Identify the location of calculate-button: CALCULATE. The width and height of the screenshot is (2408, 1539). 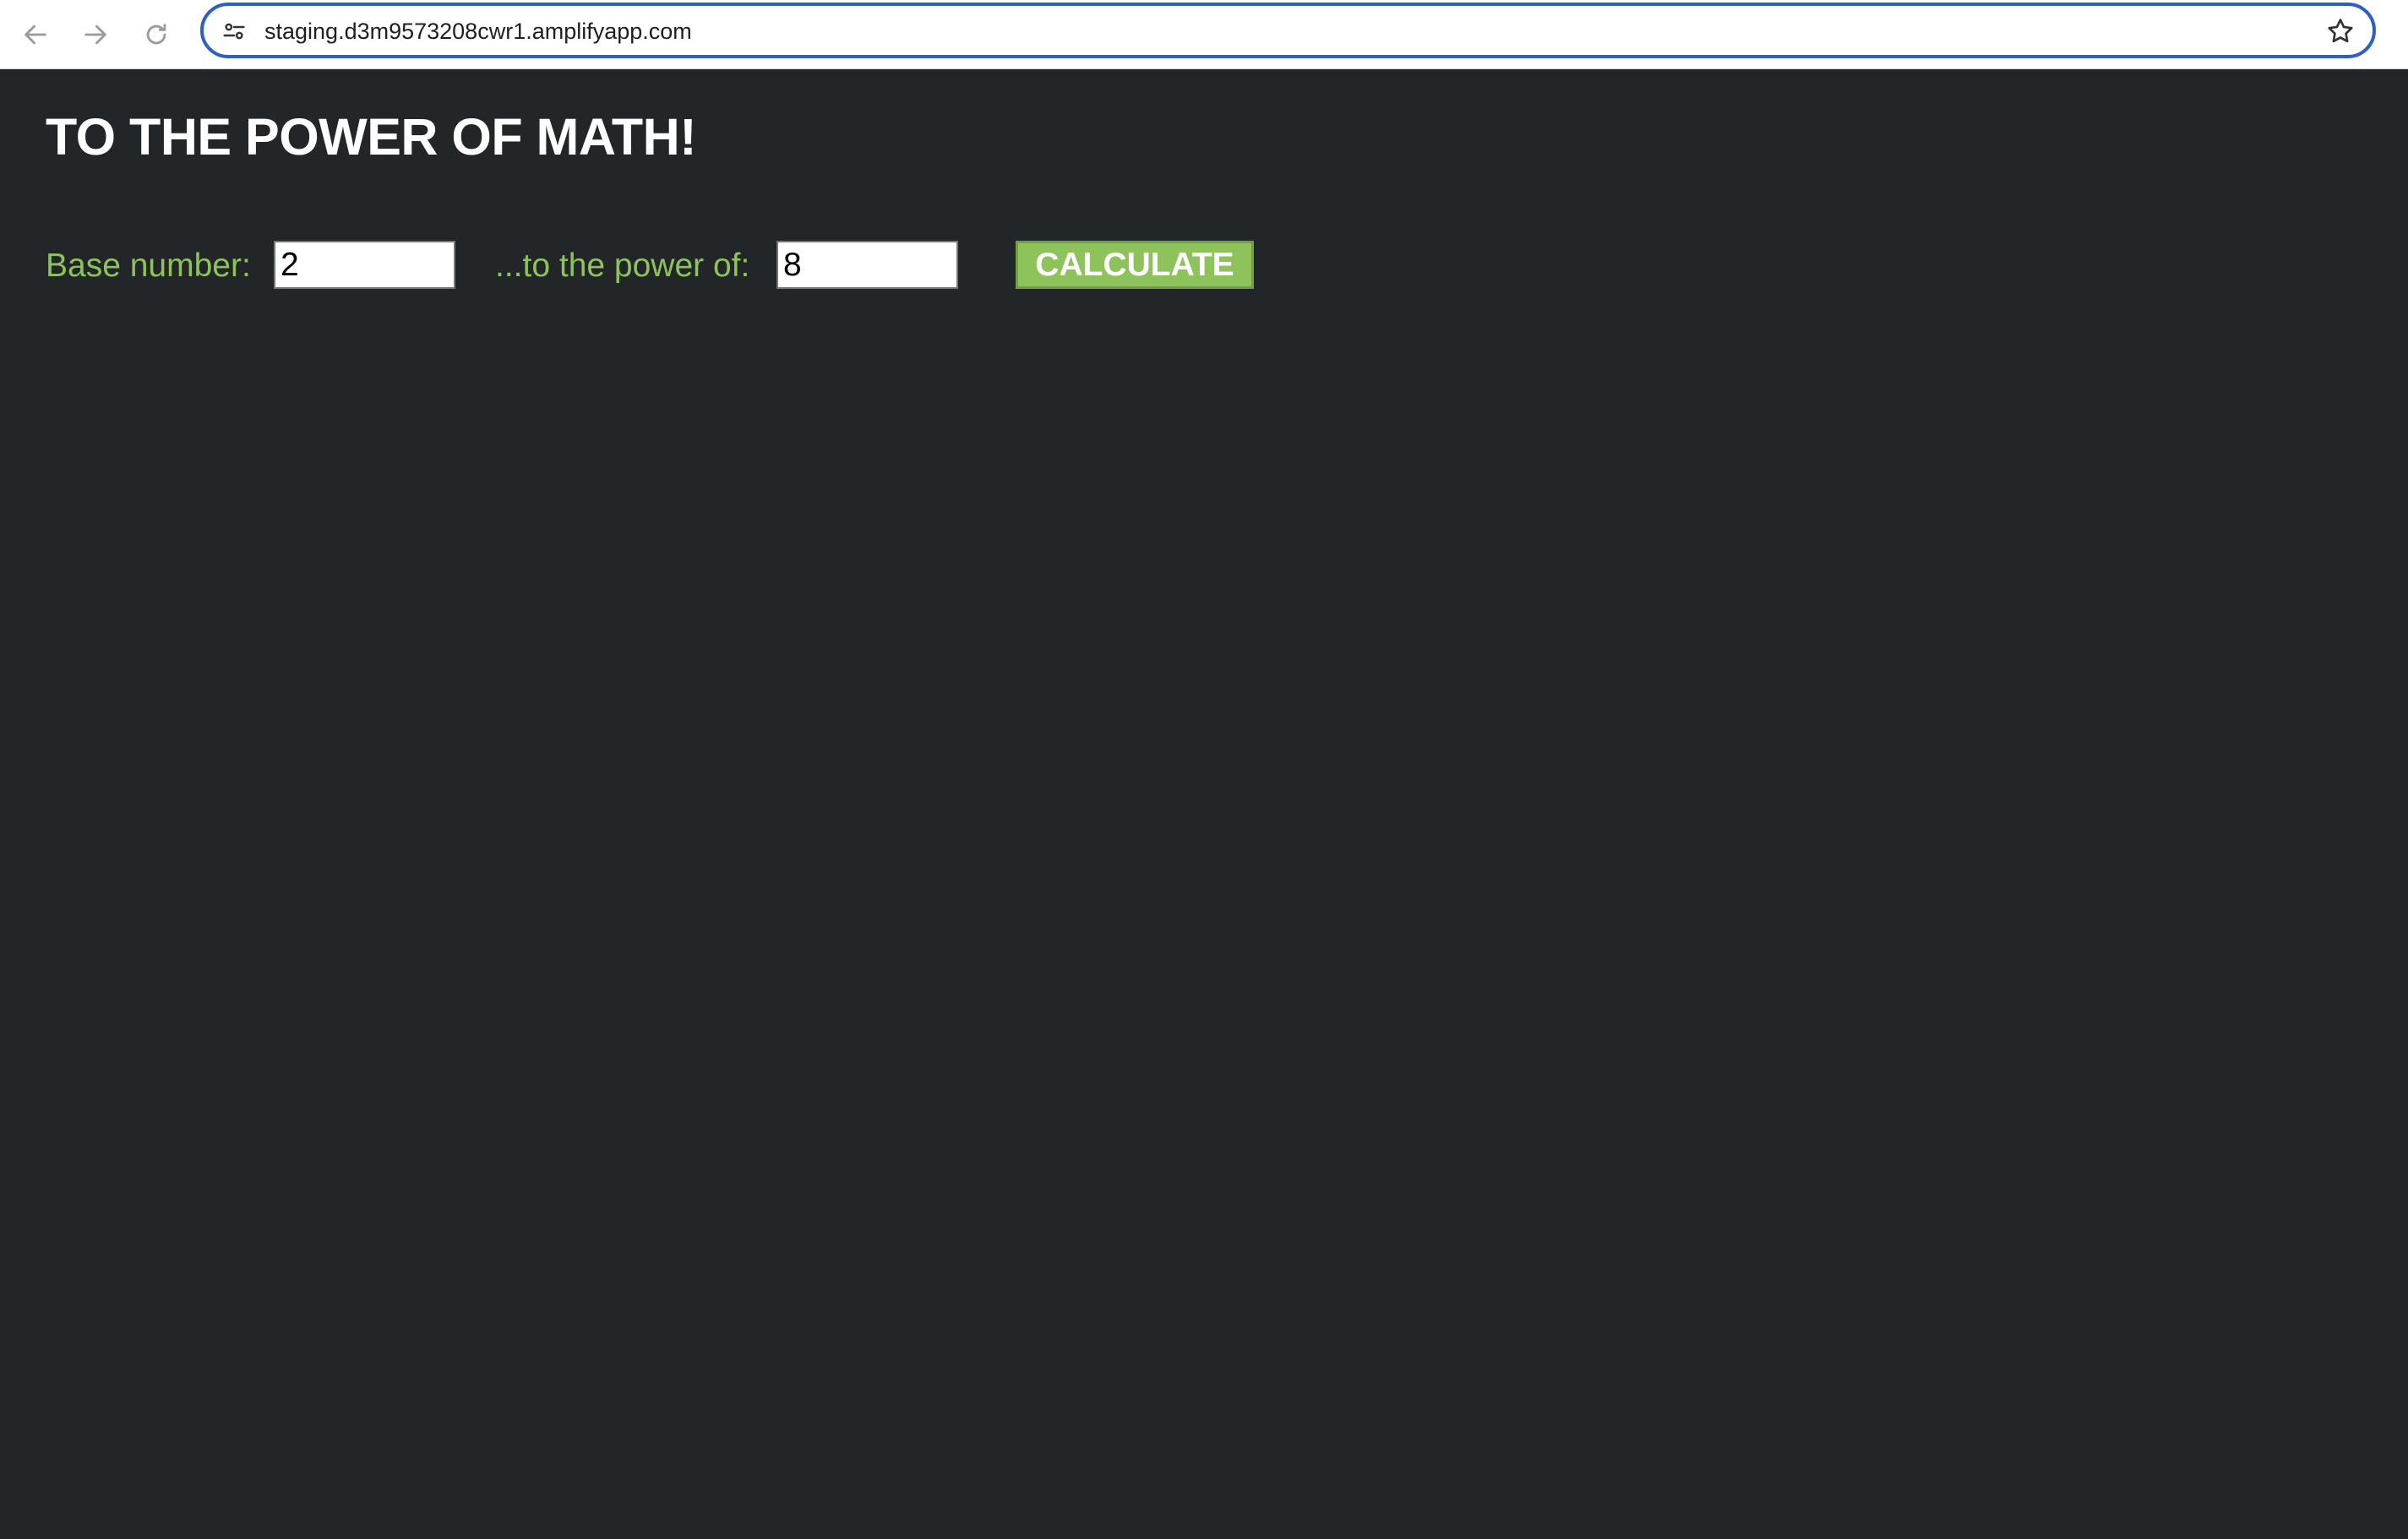
(1135, 265).